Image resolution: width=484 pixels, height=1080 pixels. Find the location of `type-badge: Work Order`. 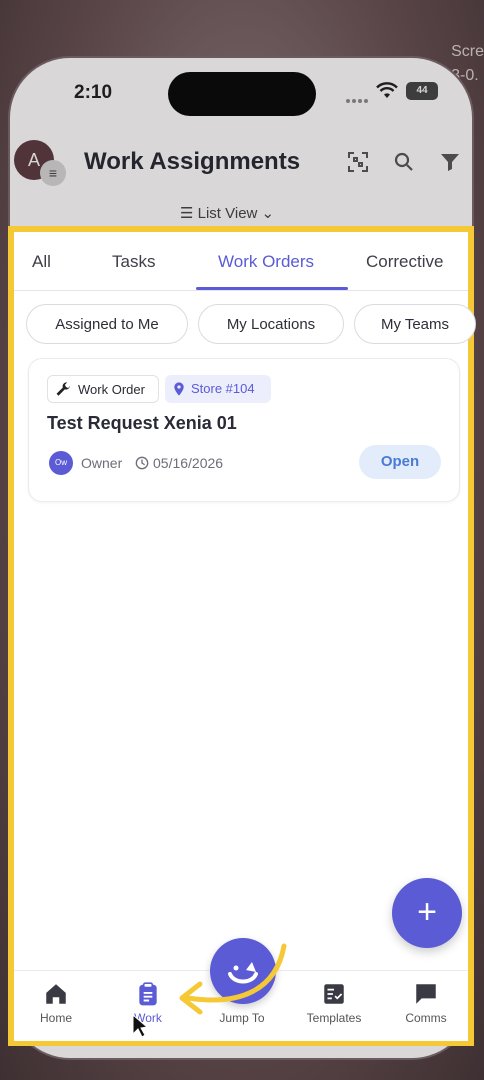

type-badge: Work Order is located at coordinates (103, 389).